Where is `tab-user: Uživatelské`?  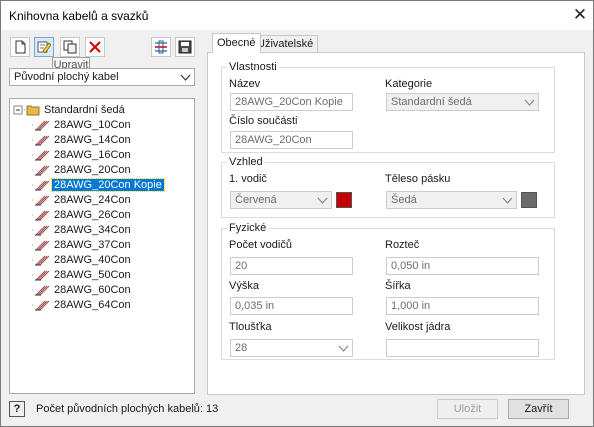
tab-user: Uživatelské is located at coordinates (285, 43).